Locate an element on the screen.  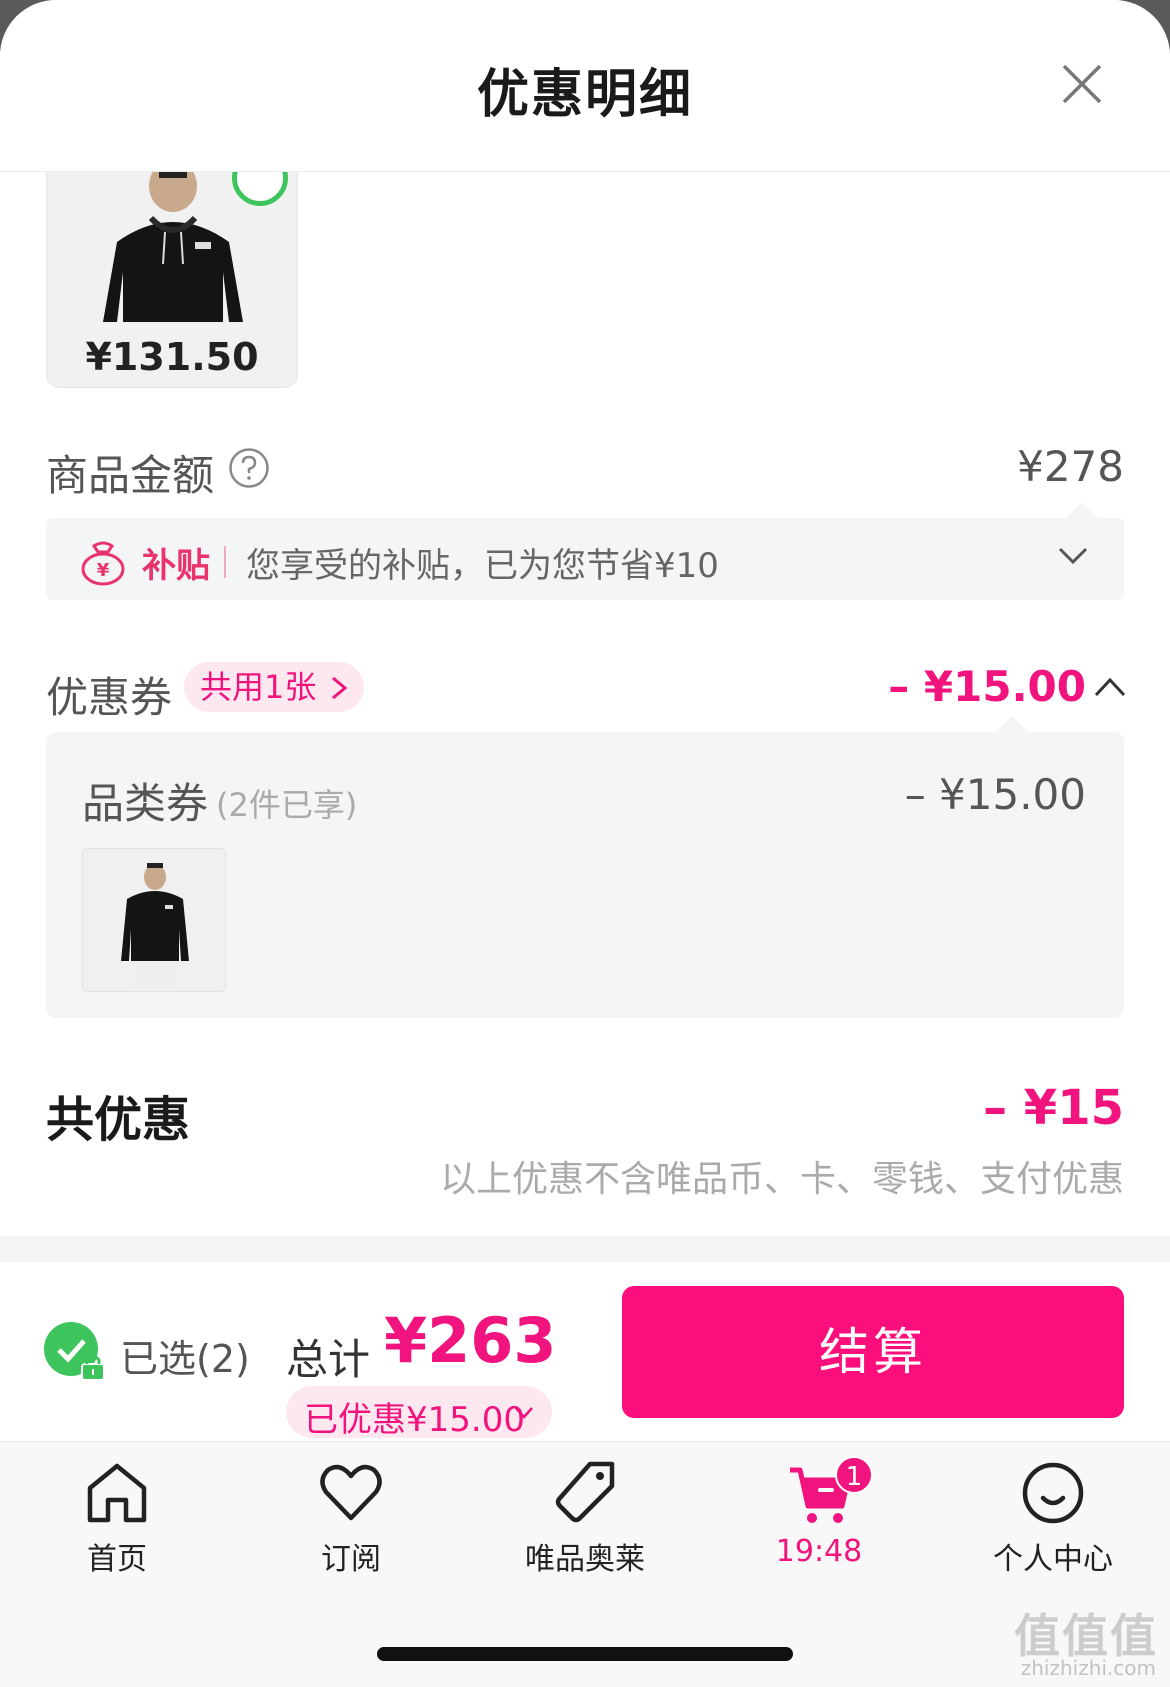
tab-subscribe: 订阅 is located at coordinates (351, 1518).